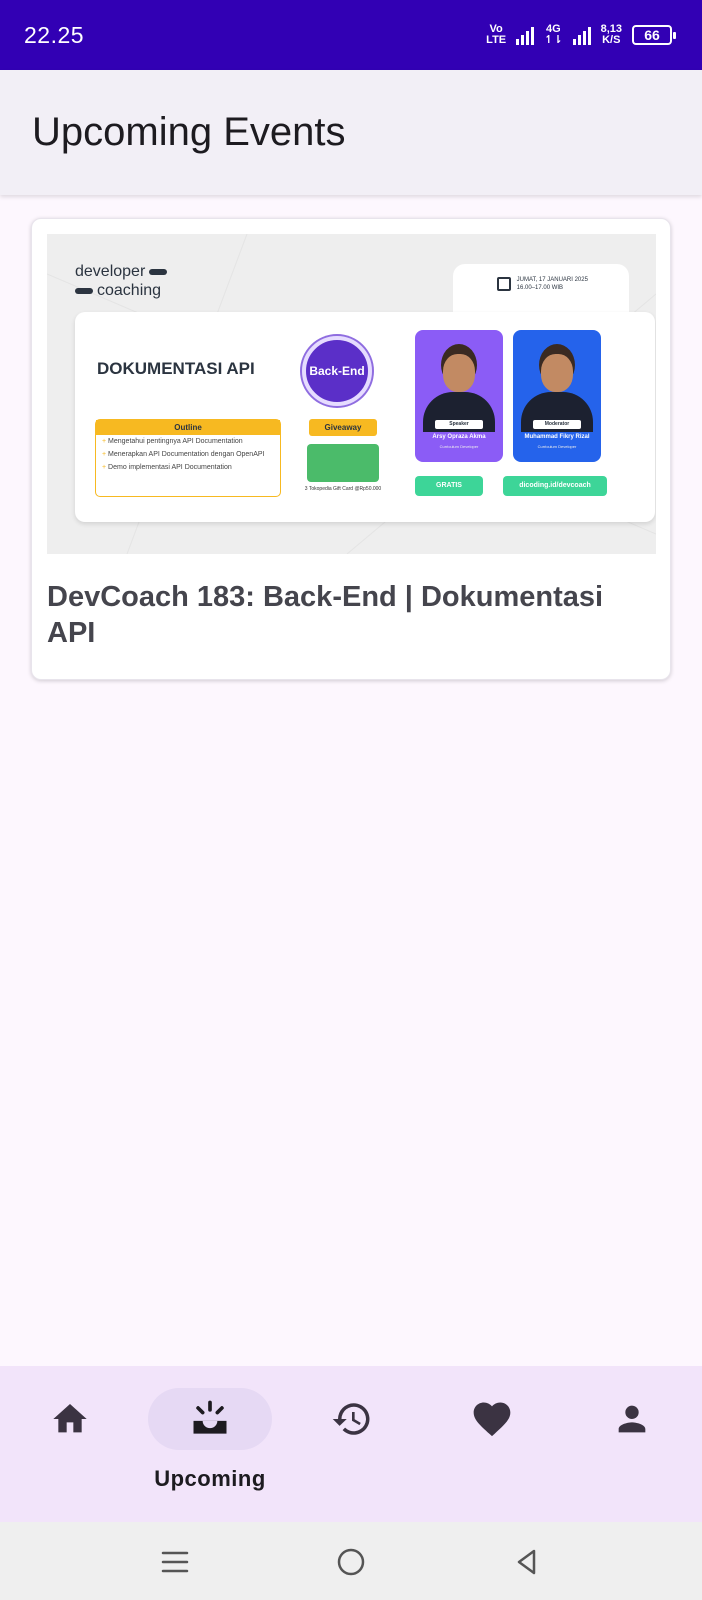 This screenshot has width=702, height=1600. Describe the element at coordinates (557, 446) in the screenshot. I see `moderator-job: Curriculum Developer` at that location.